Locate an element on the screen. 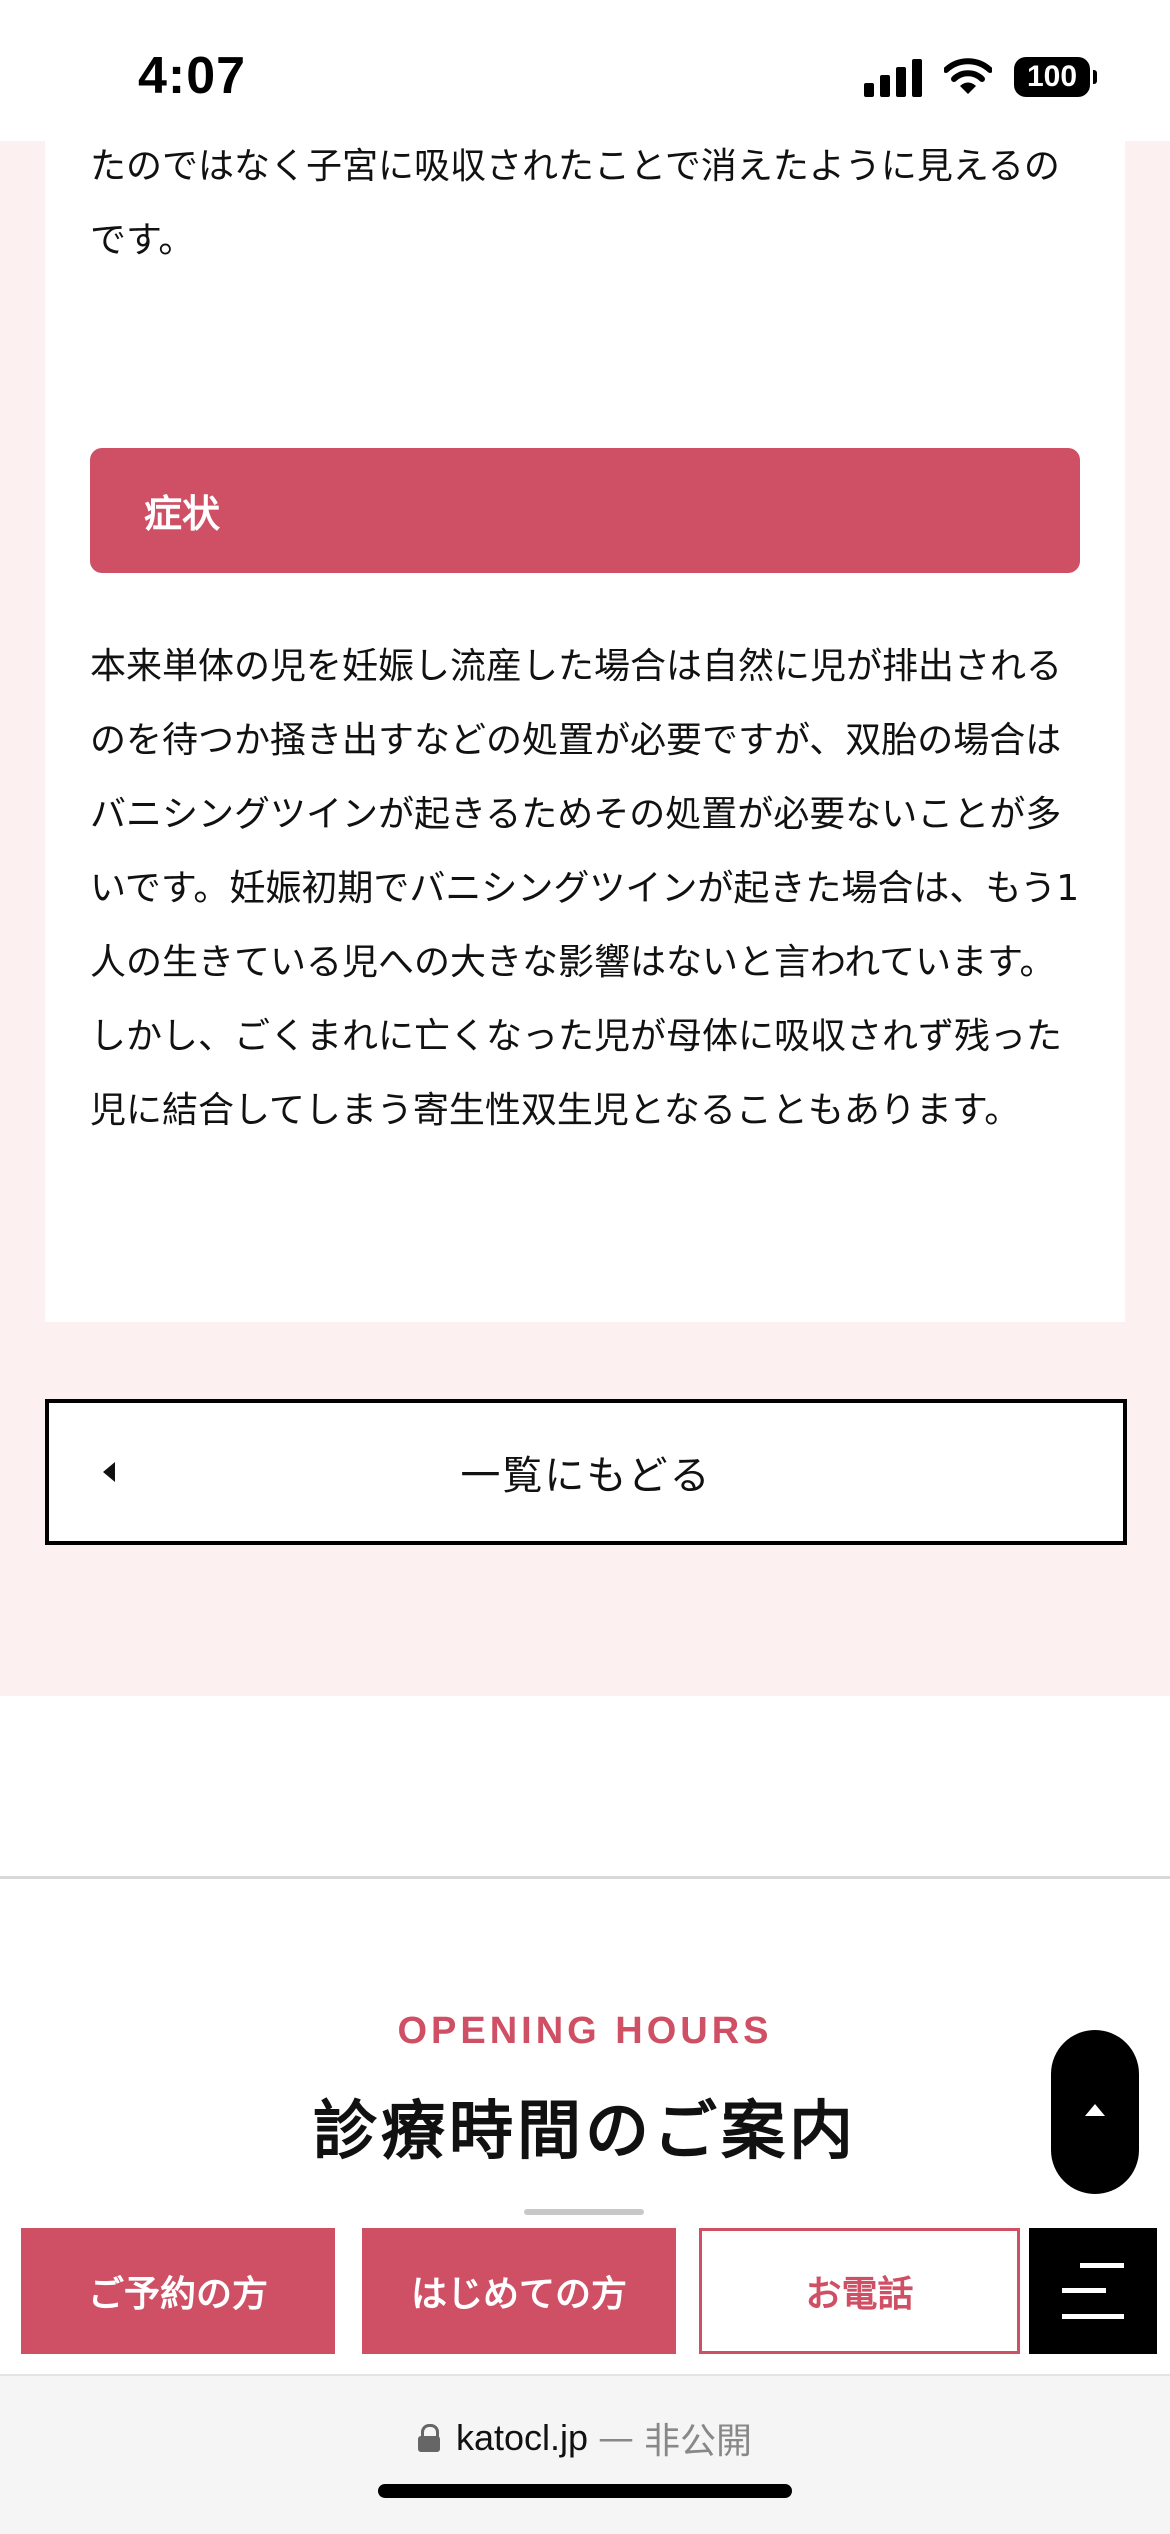  url-host: katocl.jp is located at coordinates (522, 2437).